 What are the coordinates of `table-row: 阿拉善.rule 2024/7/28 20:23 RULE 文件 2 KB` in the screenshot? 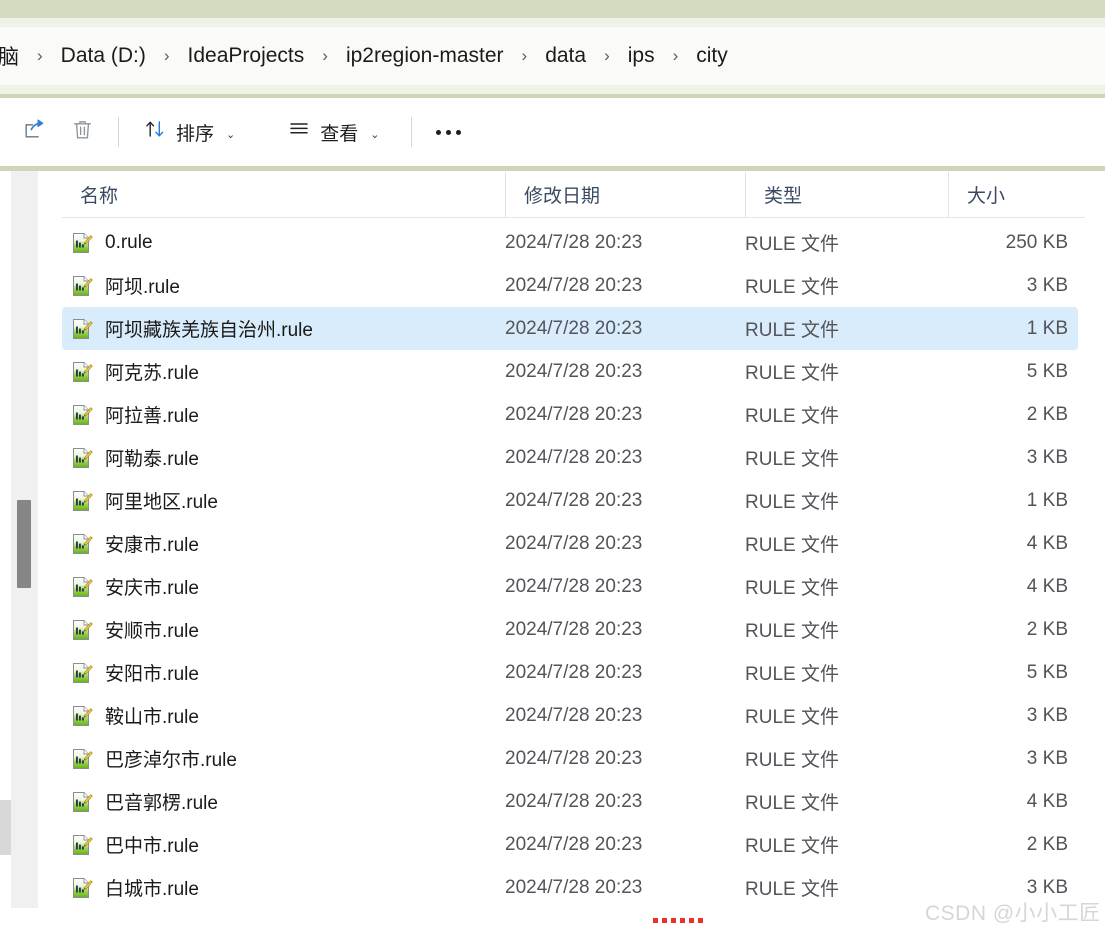 It's located at (570, 414).